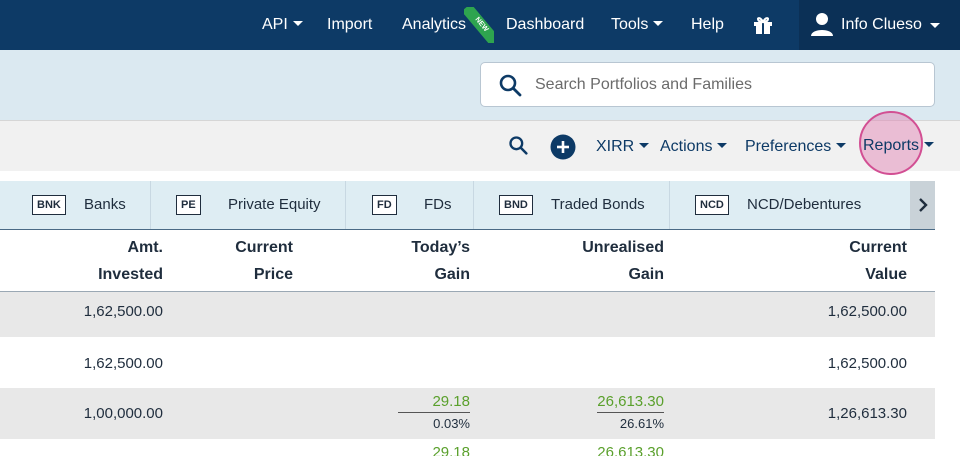 The height and width of the screenshot is (456, 960). What do you see at coordinates (878, 261) in the screenshot?
I see `col-current-value: Current Value` at bounding box center [878, 261].